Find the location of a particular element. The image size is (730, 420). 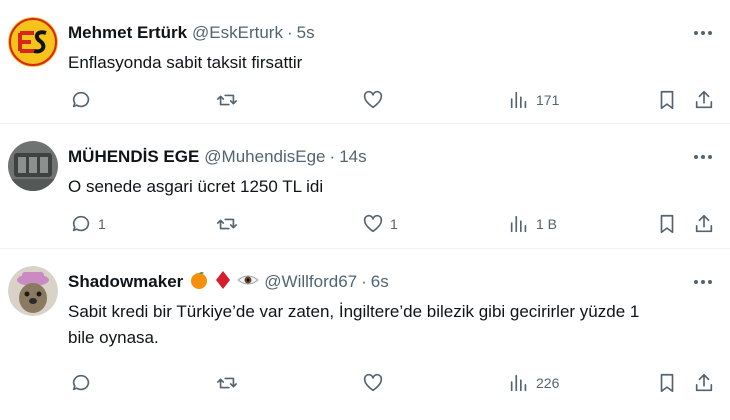

views-button: 171 is located at coordinates (533, 100).